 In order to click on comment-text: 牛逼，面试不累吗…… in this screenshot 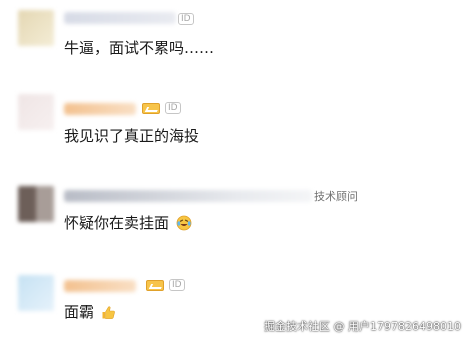, I will do `click(139, 48)`.